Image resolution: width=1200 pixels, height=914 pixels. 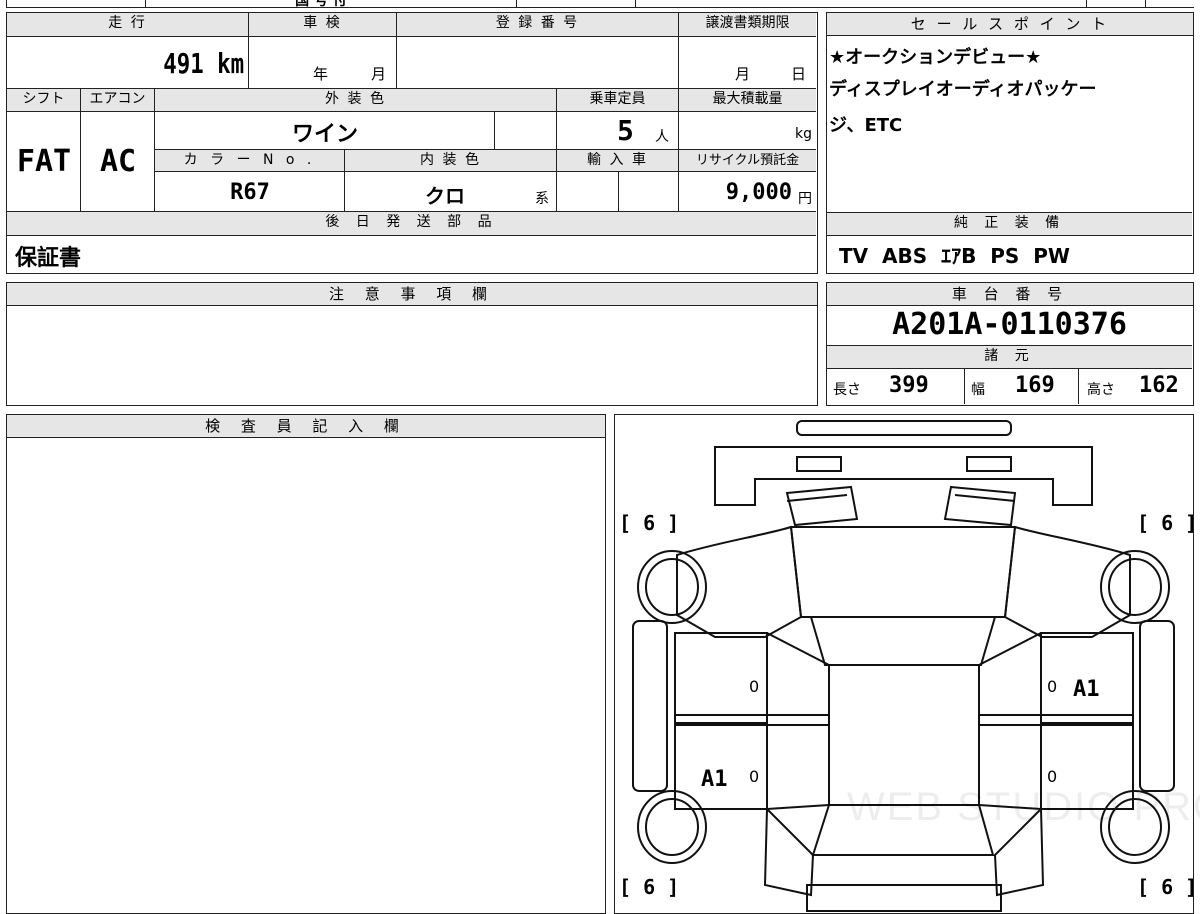 What do you see at coordinates (649, 523) in the screenshot?
I see `tire-tread-front-left: [ 6 ]` at bounding box center [649, 523].